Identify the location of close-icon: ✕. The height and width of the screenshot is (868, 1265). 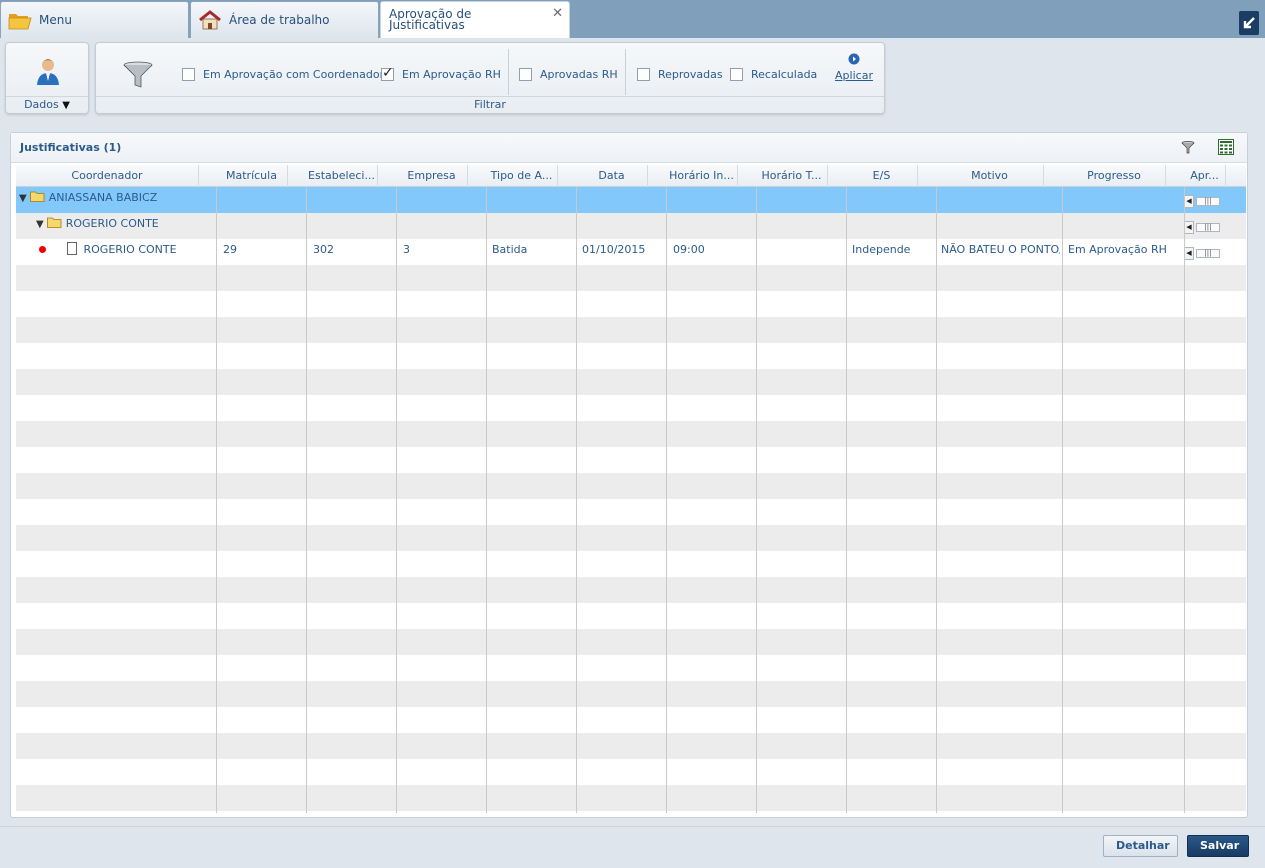
(557, 13).